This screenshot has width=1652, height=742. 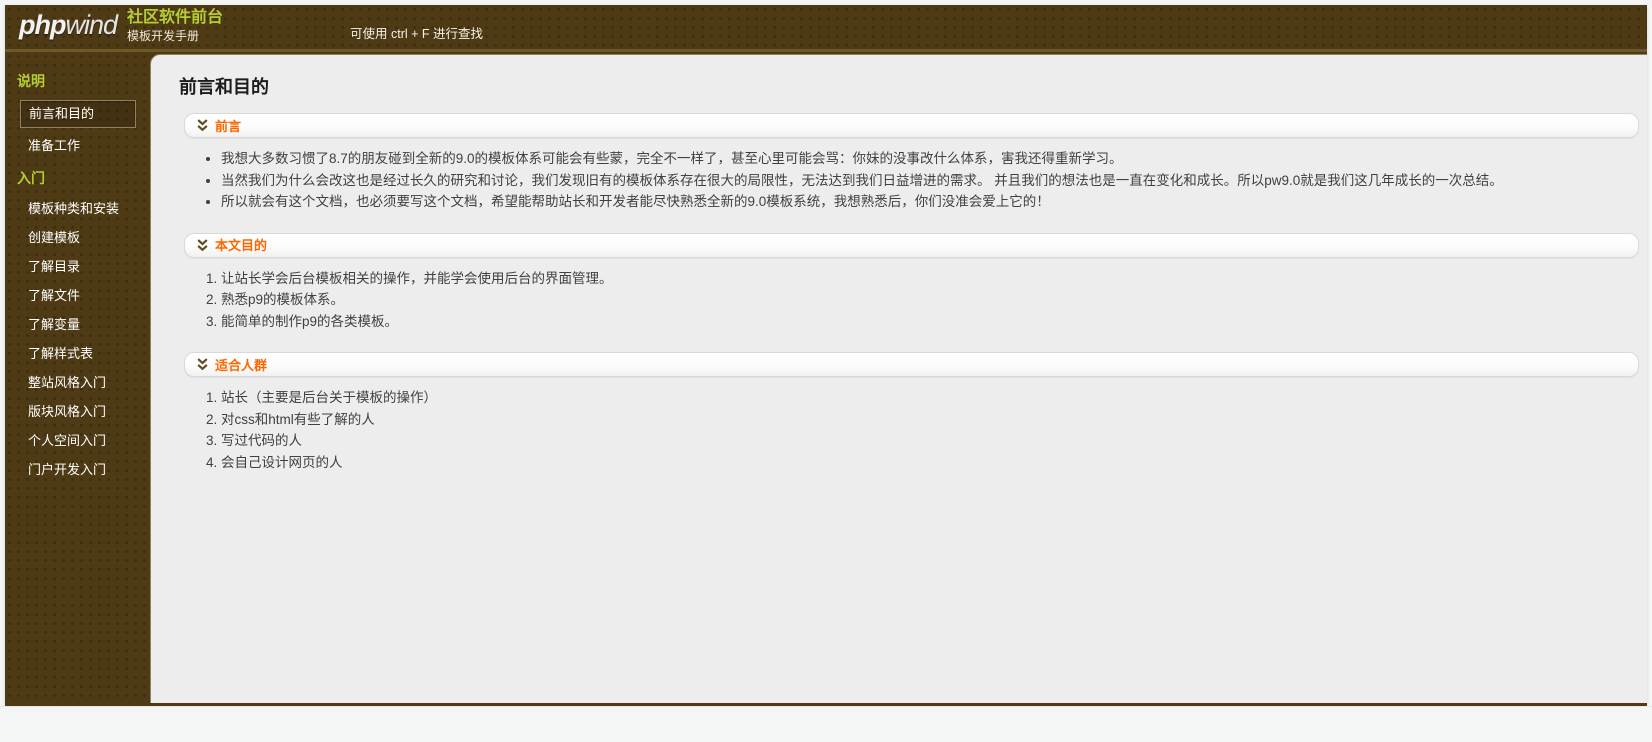 What do you see at coordinates (77, 267) in the screenshot?
I see `sidebar-item: 了解目录` at bounding box center [77, 267].